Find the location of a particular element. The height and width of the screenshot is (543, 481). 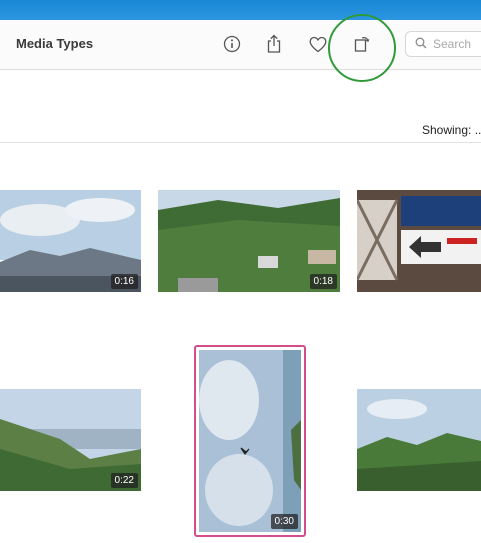

media-thumbnail: 0:30 is located at coordinates (250, 441).